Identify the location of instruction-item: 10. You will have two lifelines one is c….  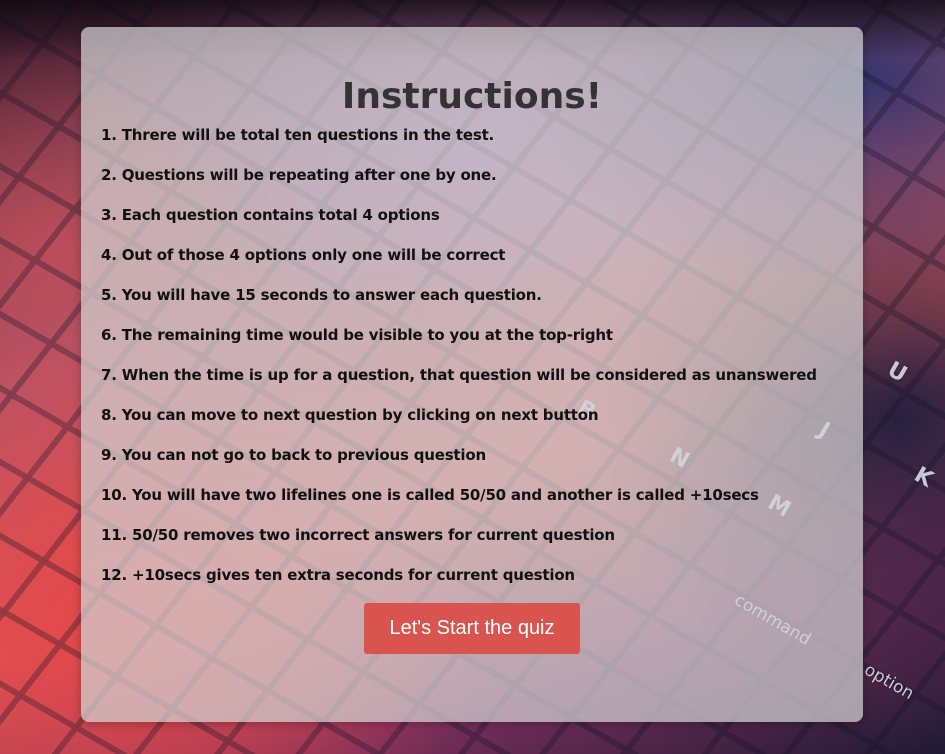
(430, 495).